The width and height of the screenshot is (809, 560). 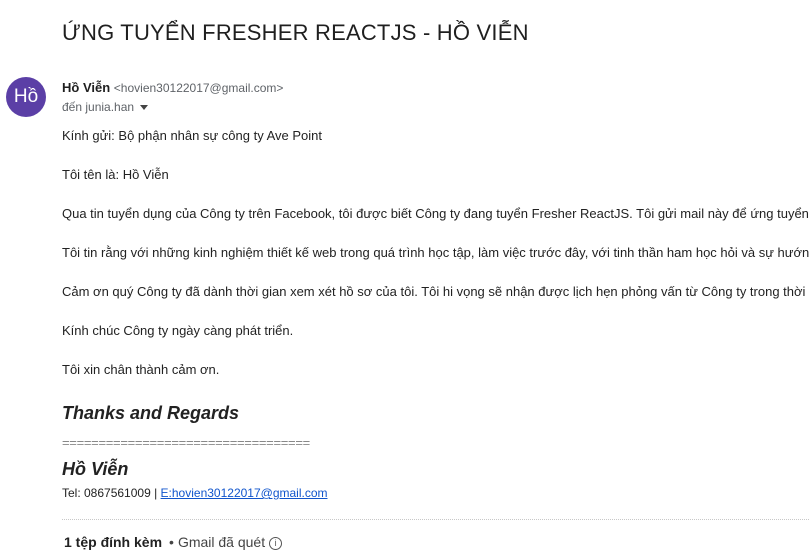 I want to click on info-icon: i, so click(x=276, y=543).